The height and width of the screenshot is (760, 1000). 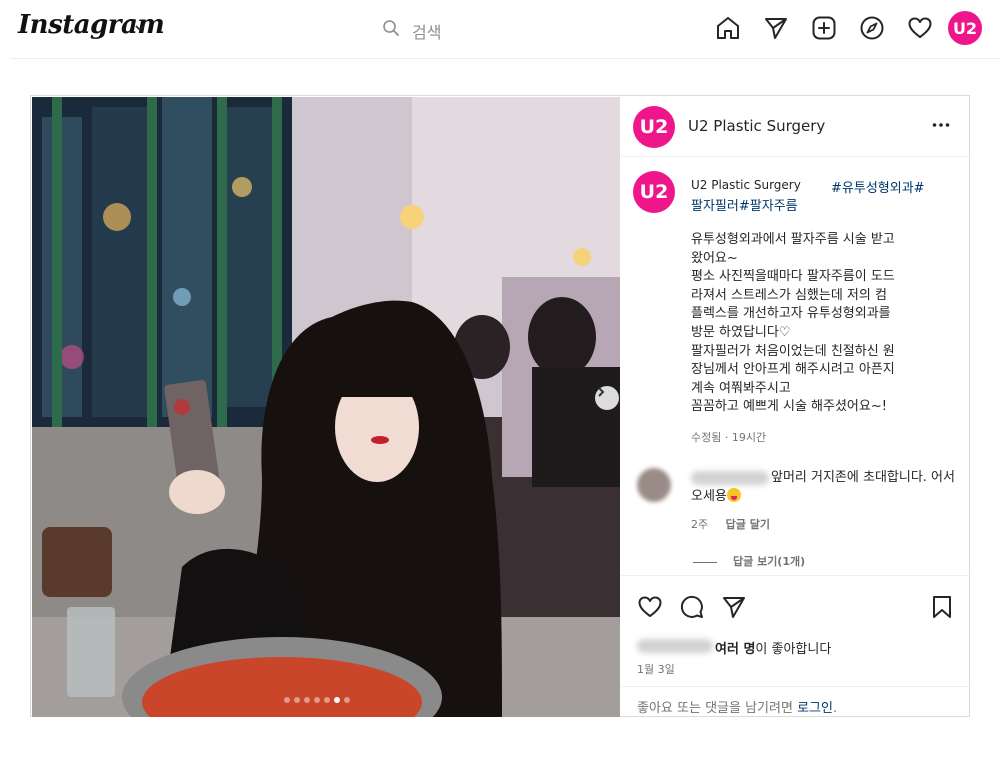 What do you see at coordinates (505, 58) in the screenshot?
I see `nav-divider` at bounding box center [505, 58].